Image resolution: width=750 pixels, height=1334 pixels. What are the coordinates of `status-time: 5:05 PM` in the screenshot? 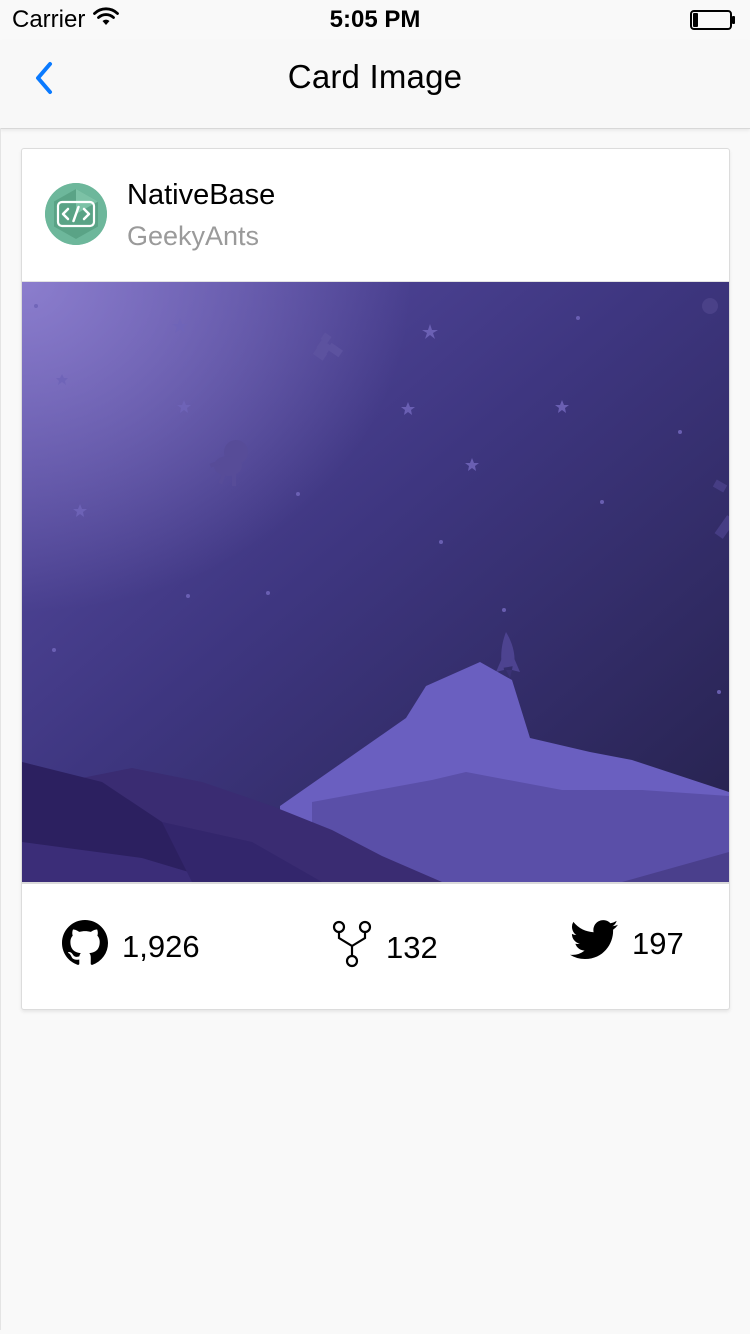 It's located at (375, 19).